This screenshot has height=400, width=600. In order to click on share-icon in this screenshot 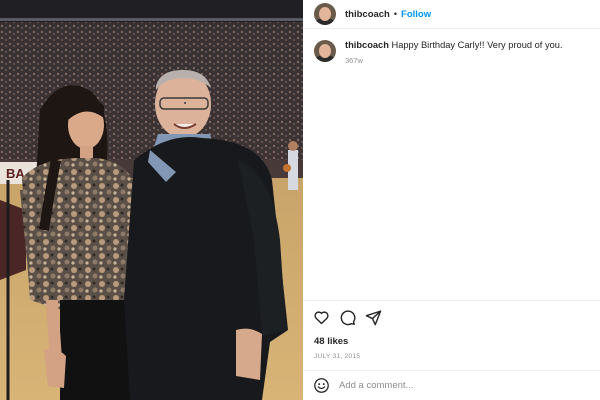, I will do `click(373, 317)`.